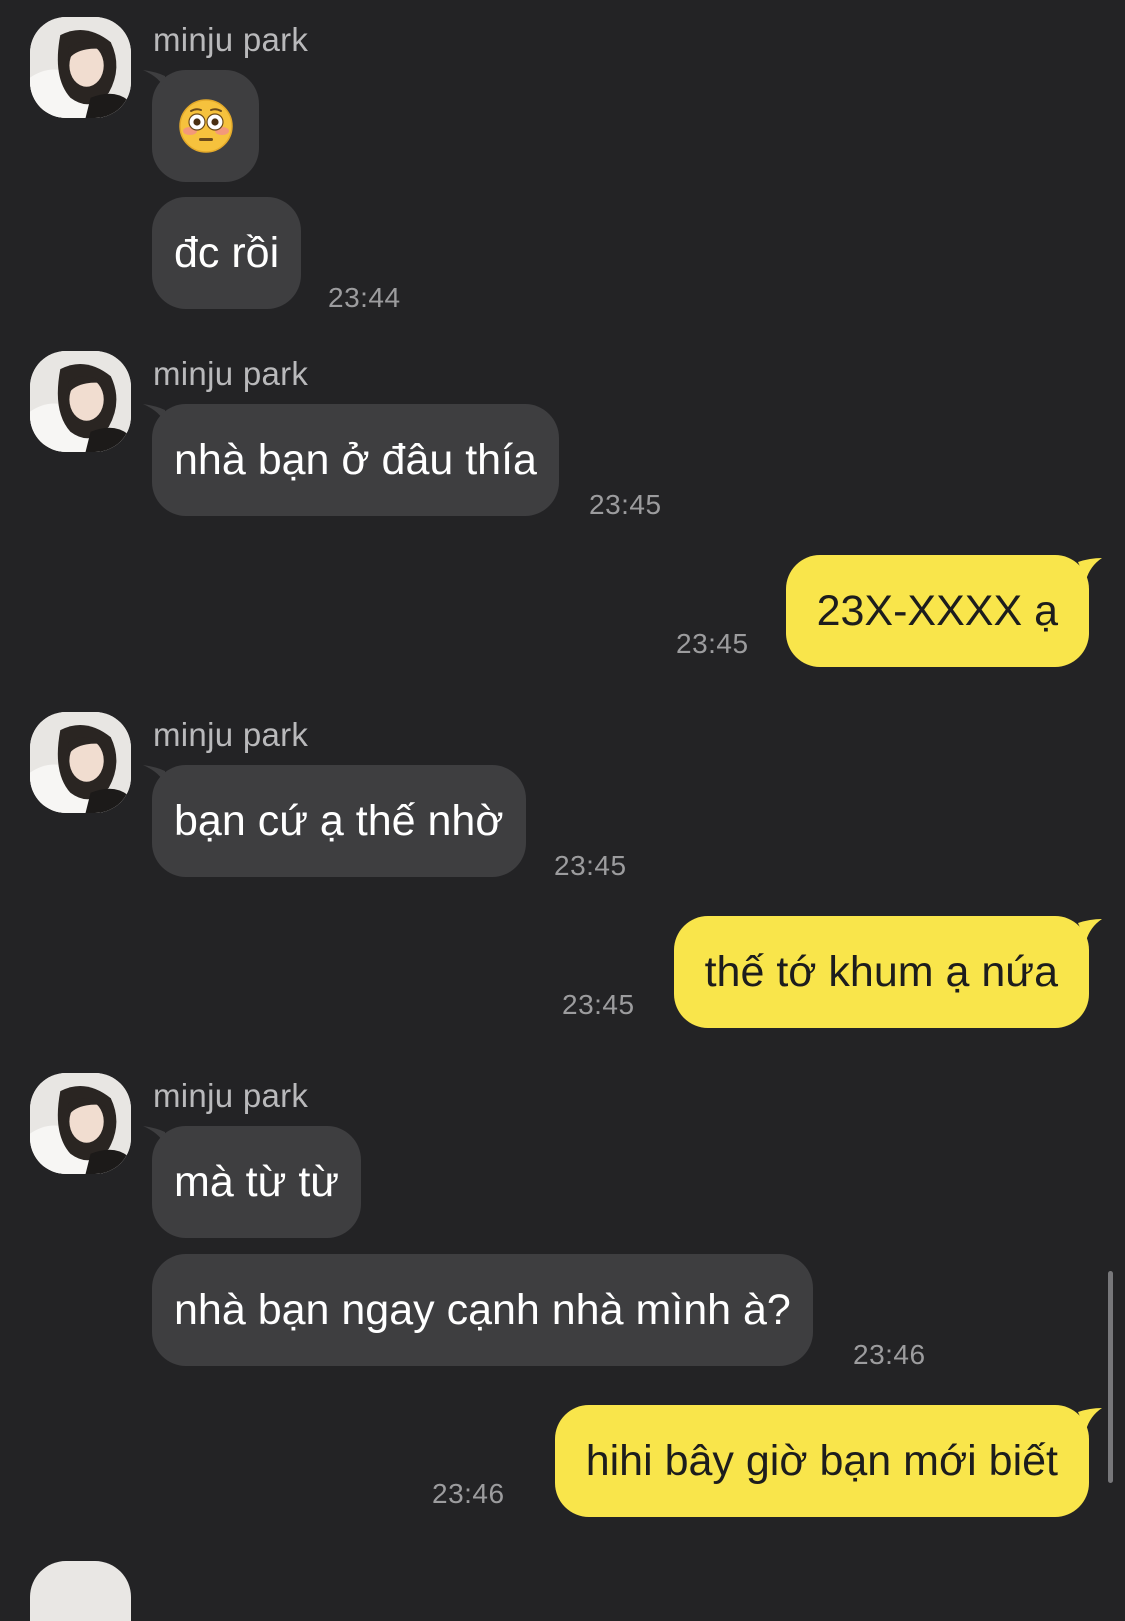 The height and width of the screenshot is (1621, 1125). I want to click on flushed-face-icon, so click(205, 126).